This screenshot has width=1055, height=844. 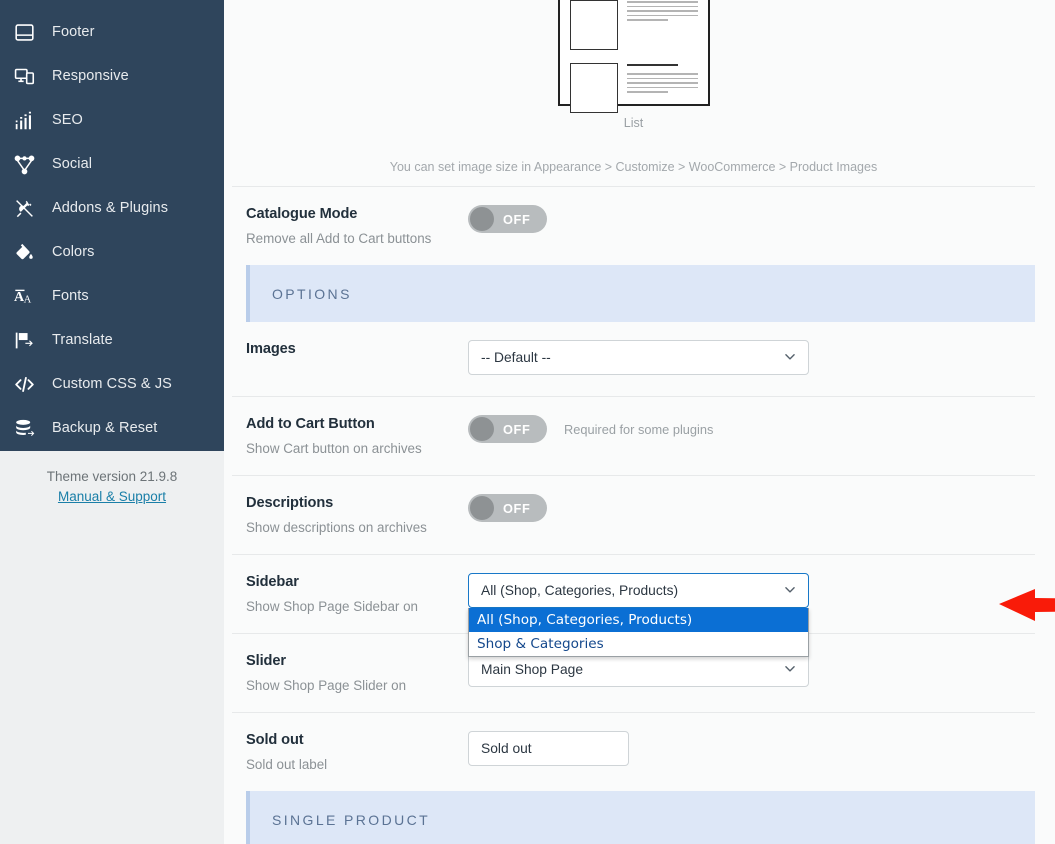 I want to click on row-subtitle: Show Shop Page Sidebar on, so click(x=332, y=606).